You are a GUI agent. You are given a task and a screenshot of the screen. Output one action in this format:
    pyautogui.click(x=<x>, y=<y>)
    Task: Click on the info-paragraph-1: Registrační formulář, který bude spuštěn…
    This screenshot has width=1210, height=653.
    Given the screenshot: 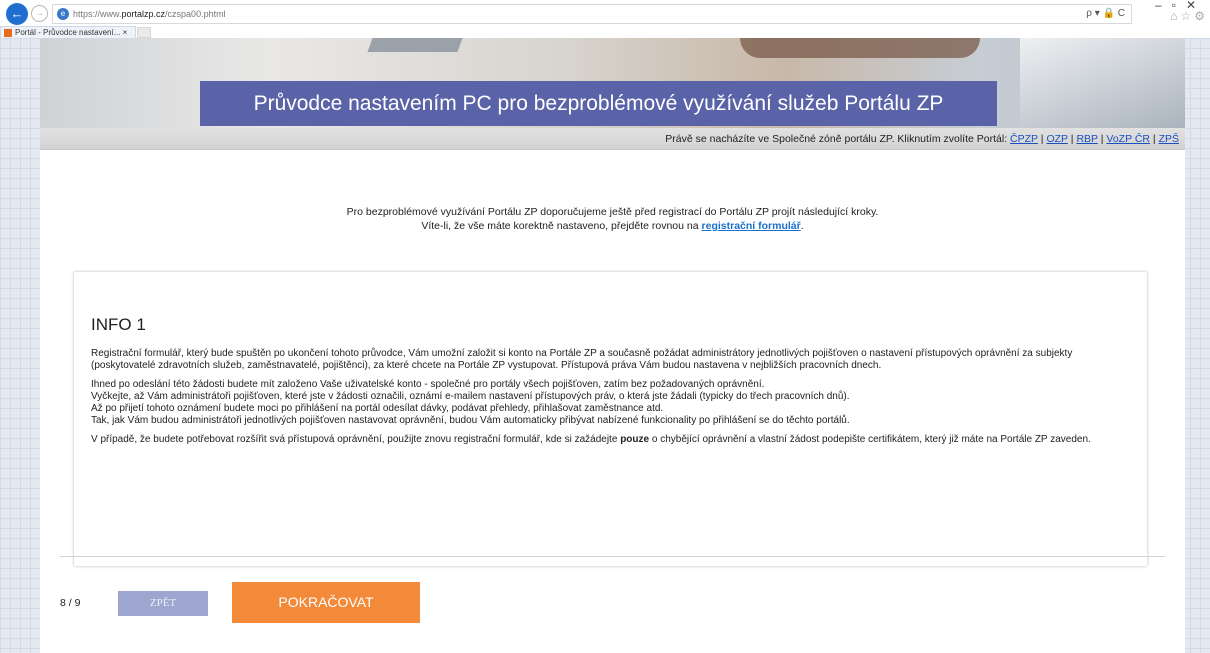 What is the action you would take?
    pyautogui.click(x=582, y=359)
    